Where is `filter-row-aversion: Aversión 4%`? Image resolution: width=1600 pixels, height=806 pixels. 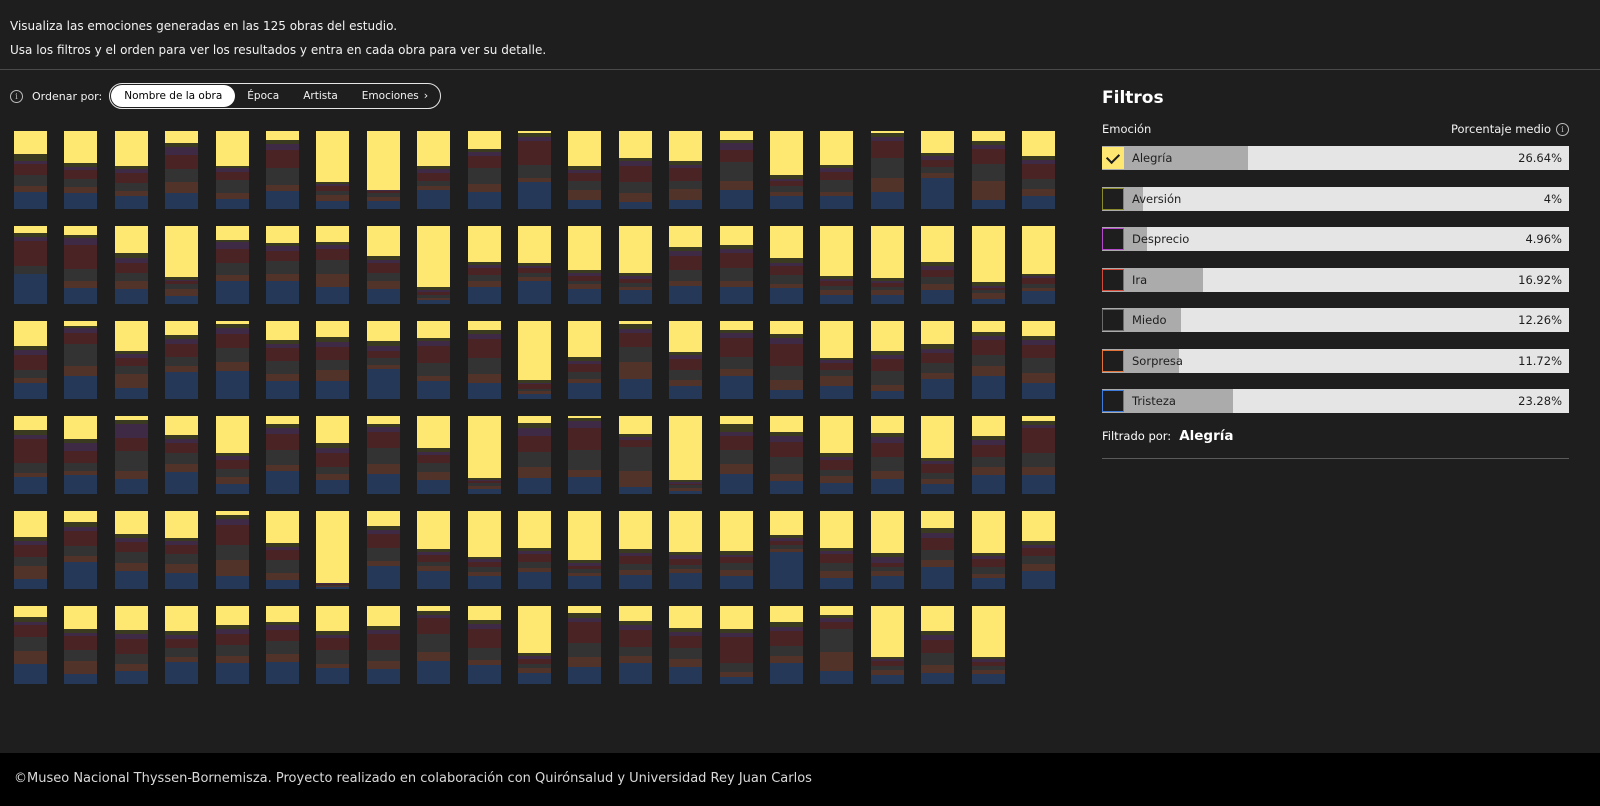
filter-row-aversion: Aversión 4% is located at coordinates (1335, 198).